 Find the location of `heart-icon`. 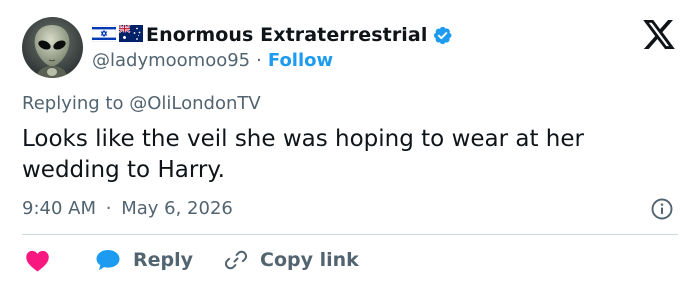

heart-icon is located at coordinates (37, 260).